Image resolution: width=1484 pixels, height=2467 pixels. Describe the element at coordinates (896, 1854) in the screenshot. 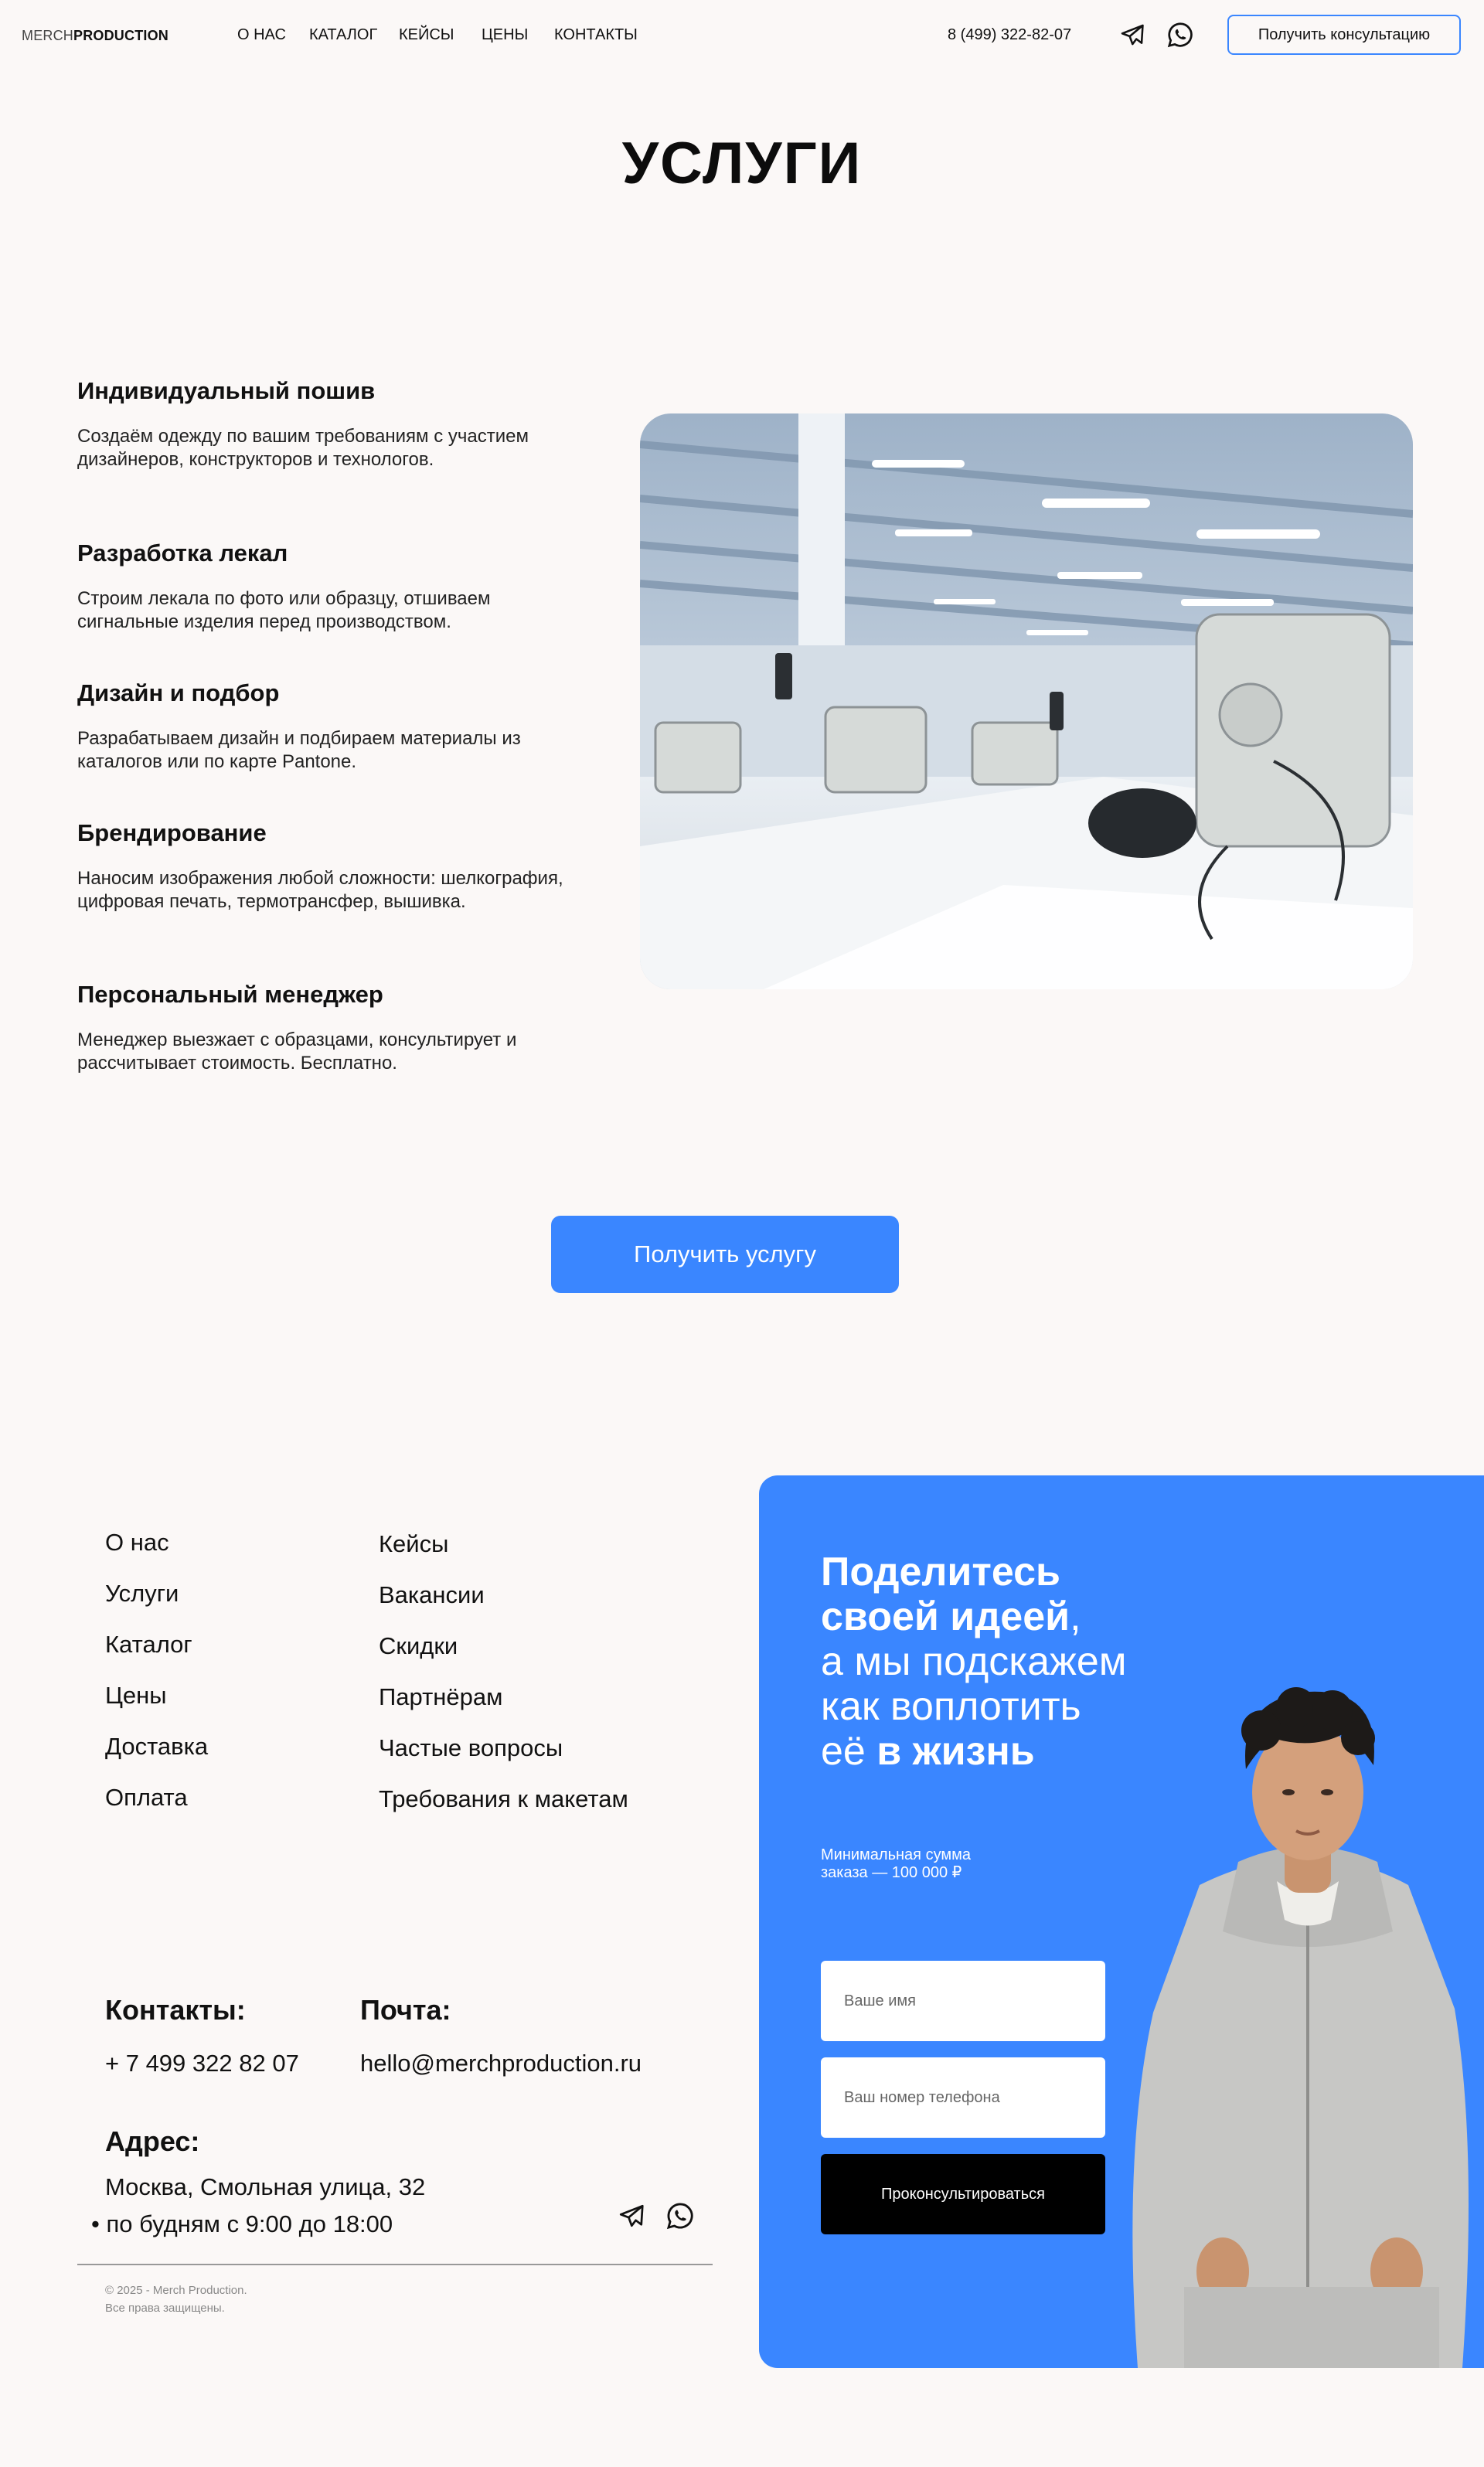

I see `min-order-line: Минимальная сумма` at that location.